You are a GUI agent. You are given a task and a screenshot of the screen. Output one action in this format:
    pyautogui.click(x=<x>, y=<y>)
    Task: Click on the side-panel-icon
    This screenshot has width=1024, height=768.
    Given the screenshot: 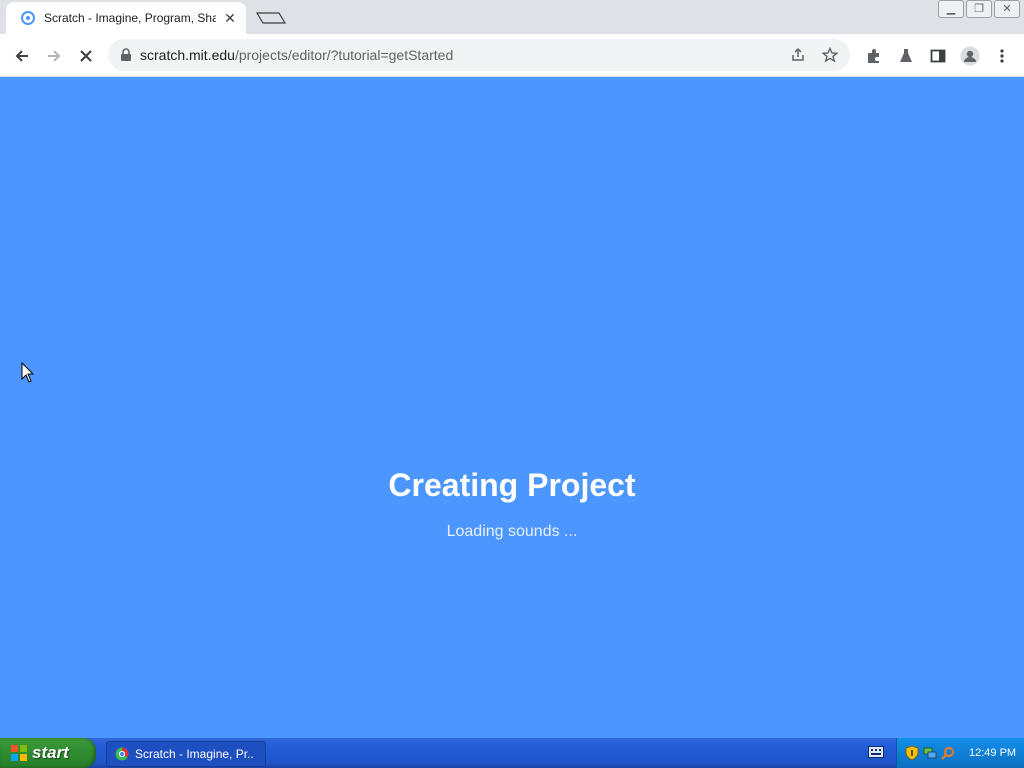 What is the action you would take?
    pyautogui.click(x=938, y=56)
    